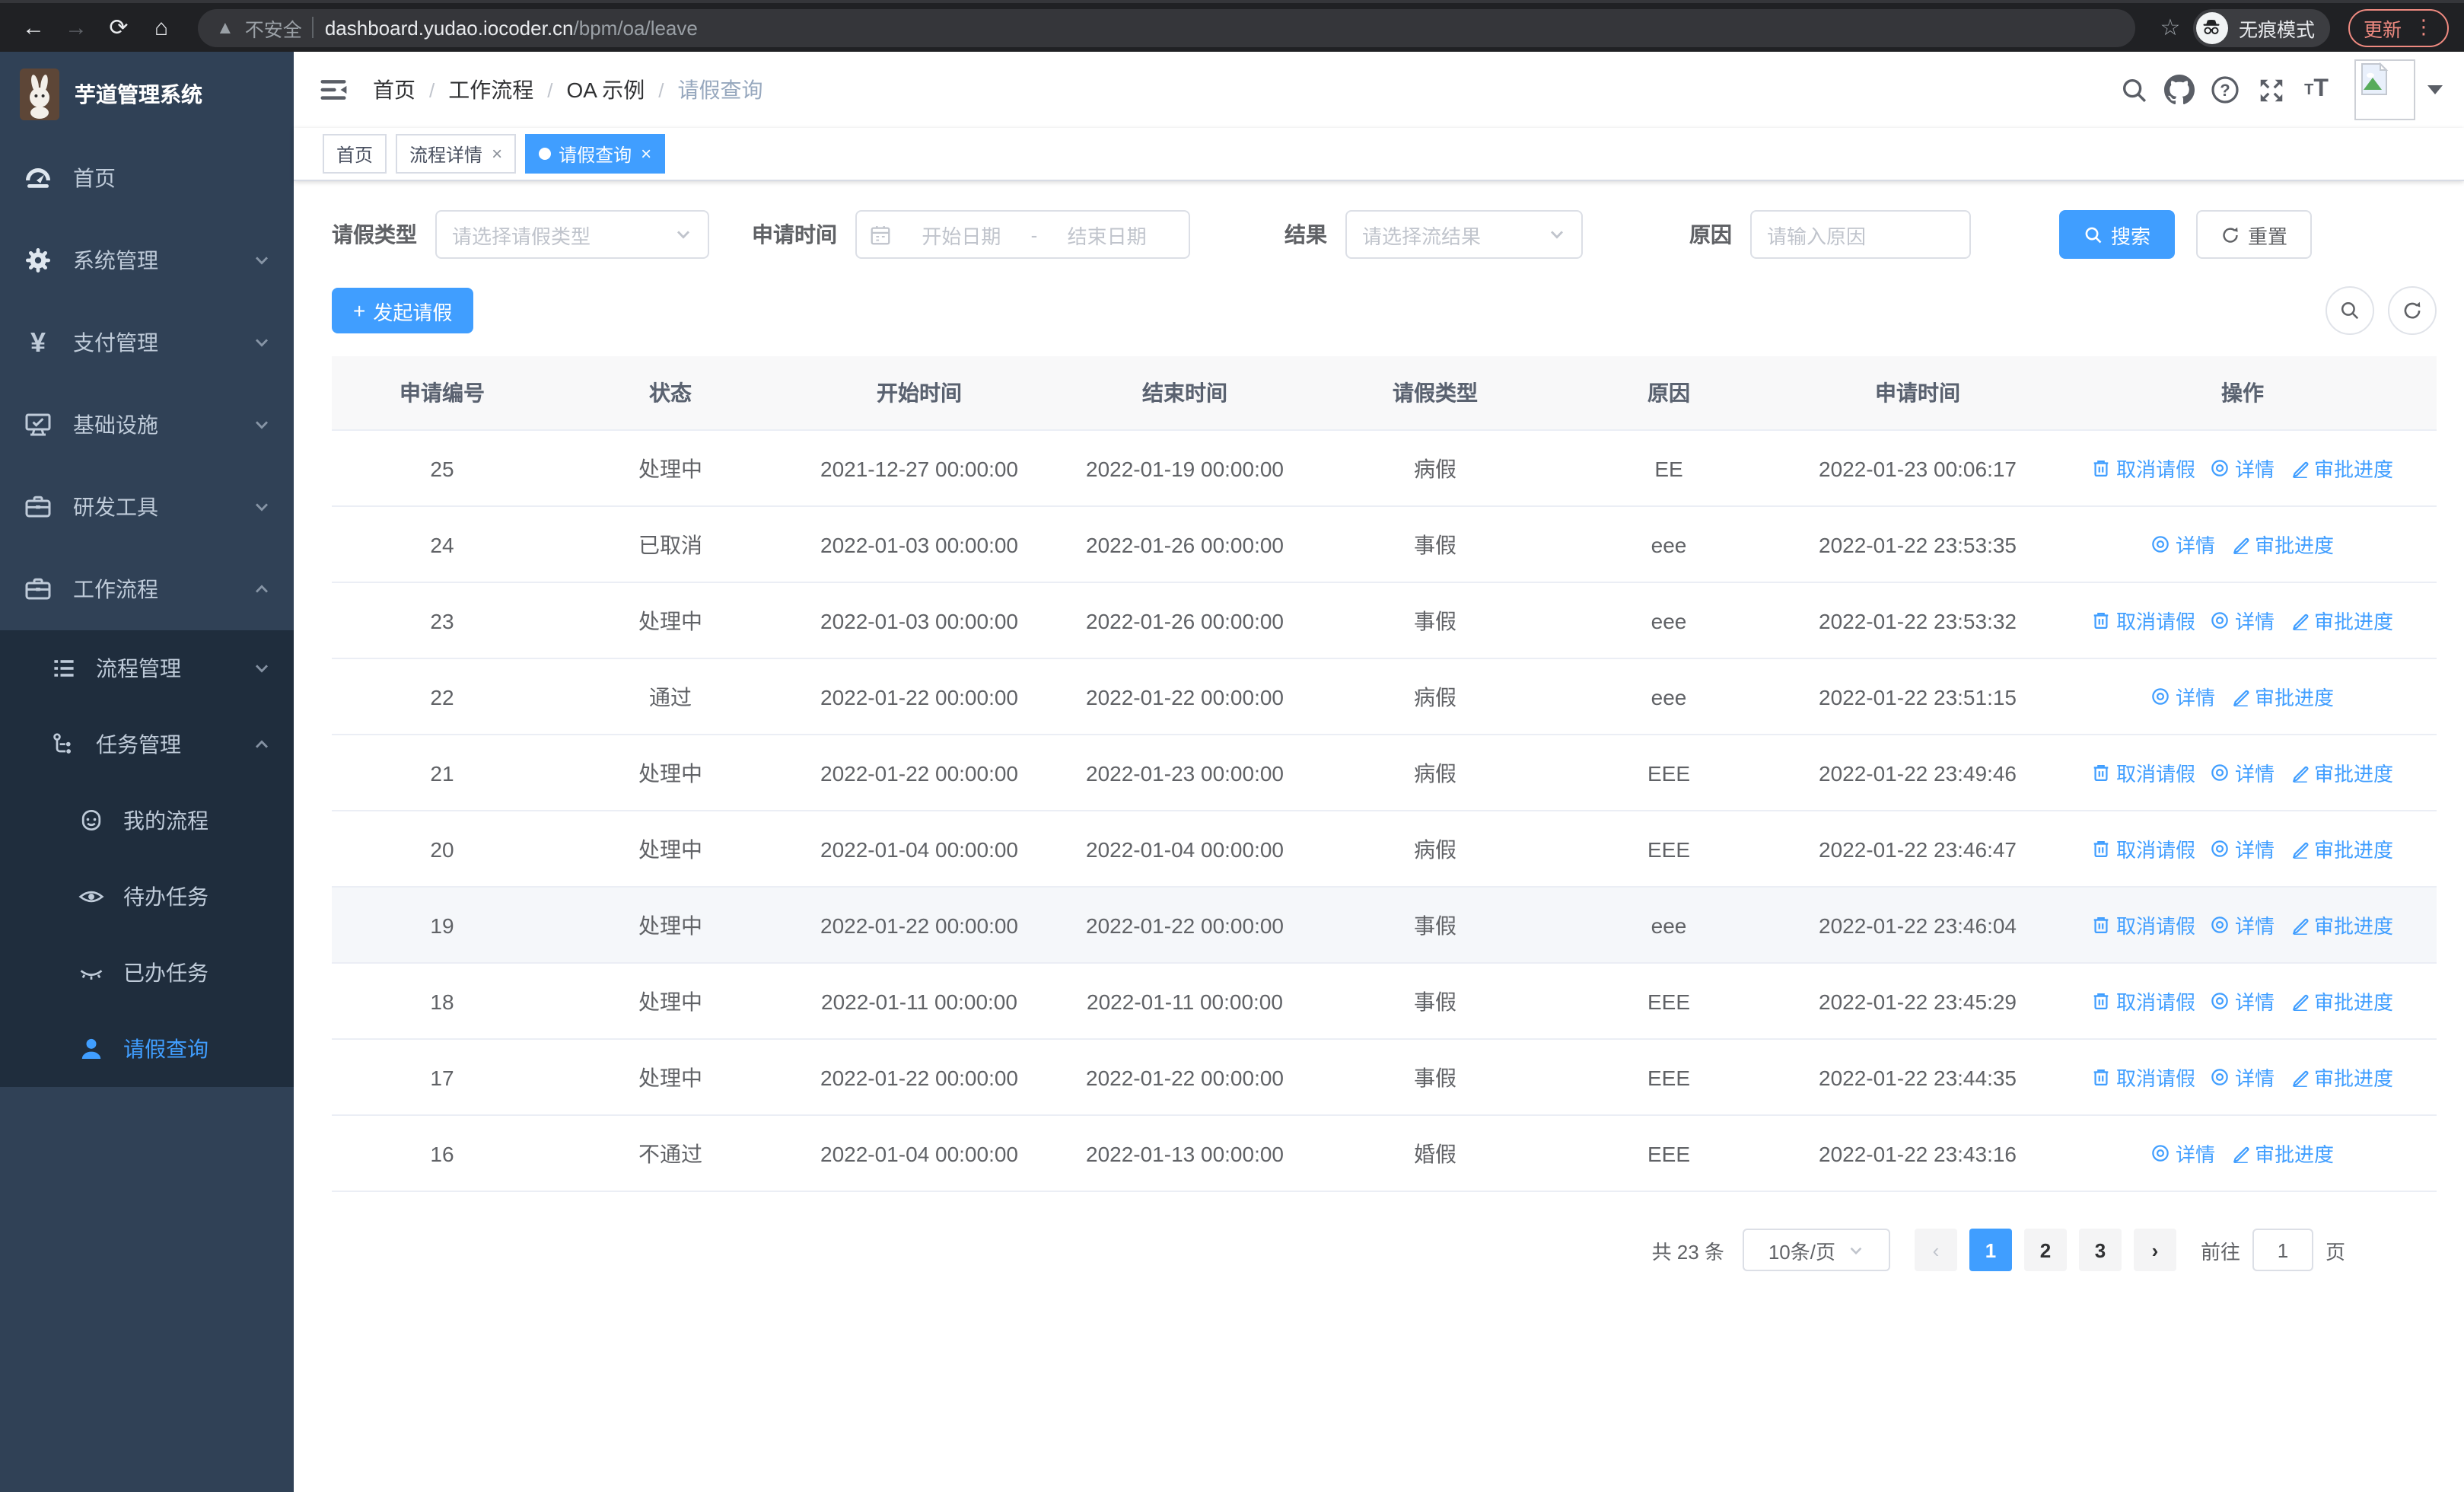 The height and width of the screenshot is (1495, 2464). What do you see at coordinates (2254, 234) in the screenshot?
I see `reset-button: 重置` at bounding box center [2254, 234].